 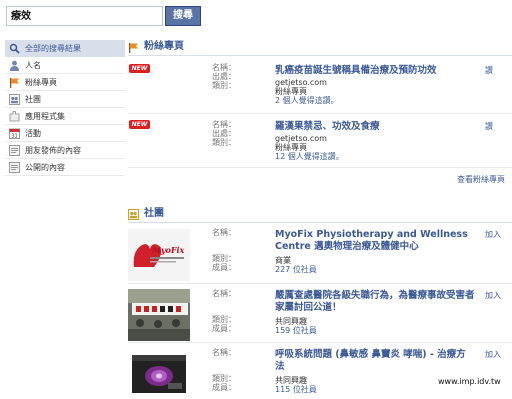 I want to click on search-icon, so click(x=14, y=48).